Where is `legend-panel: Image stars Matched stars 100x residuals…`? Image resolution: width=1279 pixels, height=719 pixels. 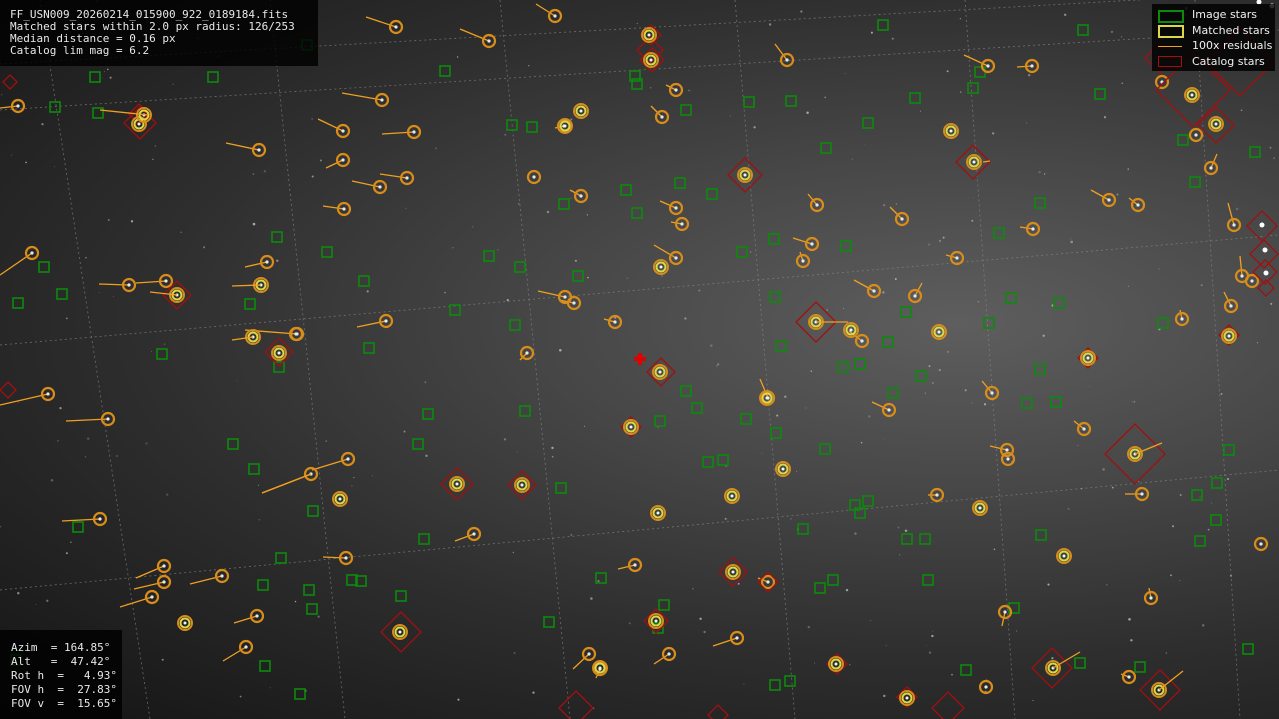
legend-panel: Image stars Matched stars 100x residuals… is located at coordinates (1213, 37).